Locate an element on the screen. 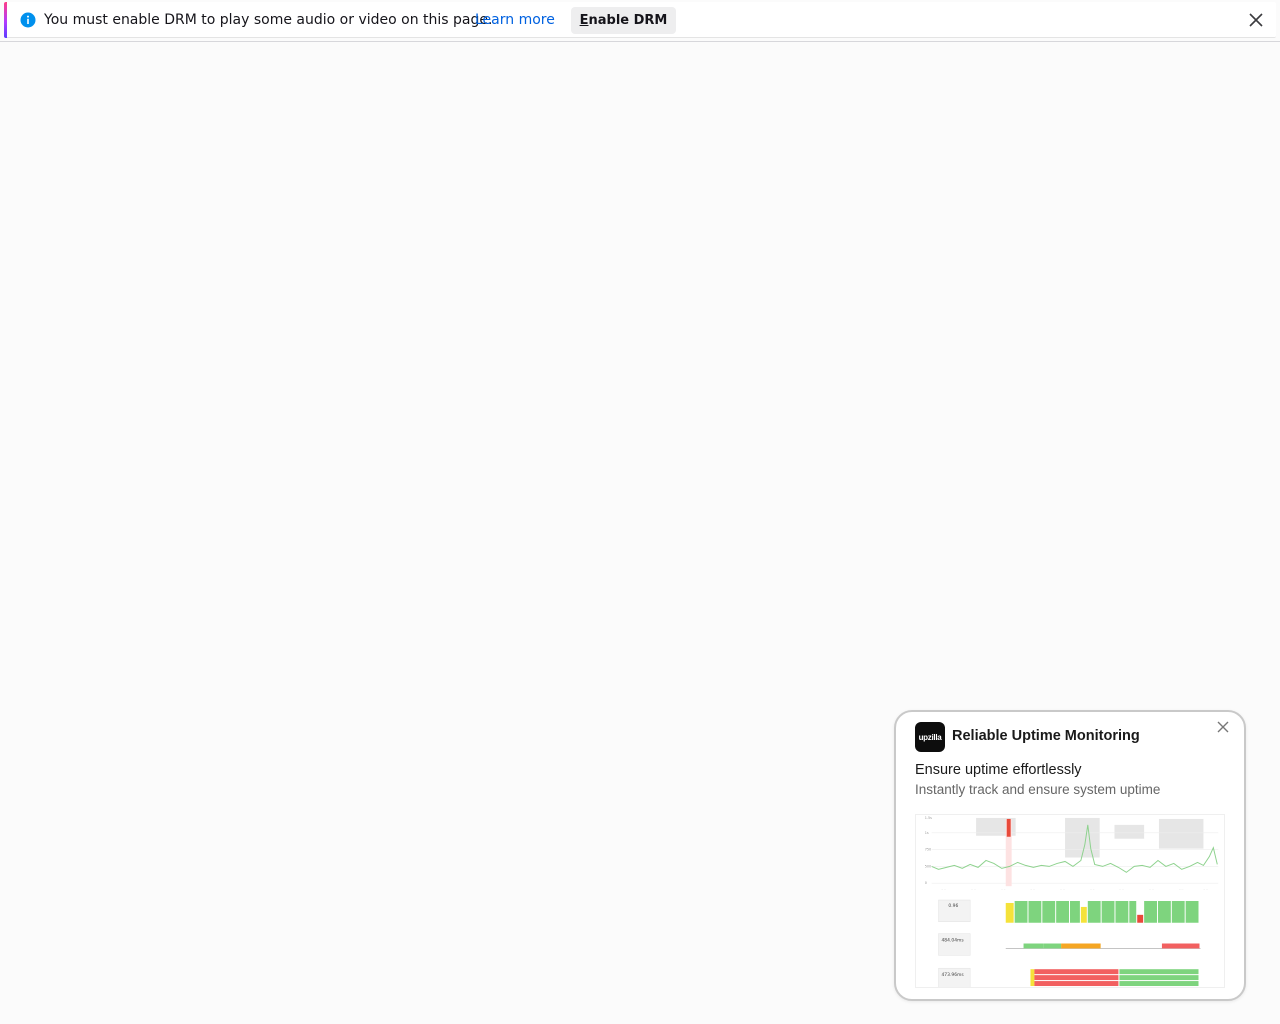  brand-logo: upzilla is located at coordinates (930, 737).